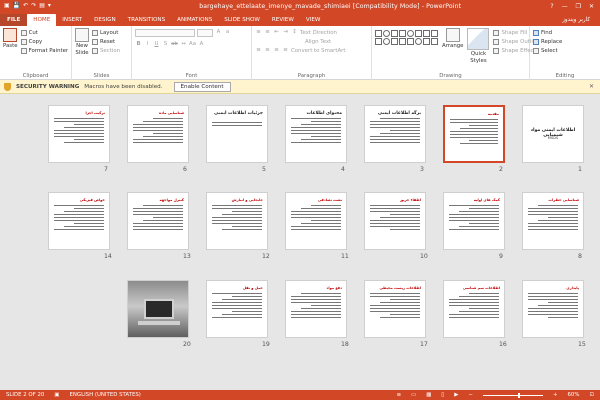 This screenshot has height=400, width=600. Describe the element at coordinates (413, 395) in the screenshot. I see `normal-view-icon: ▭` at that location.